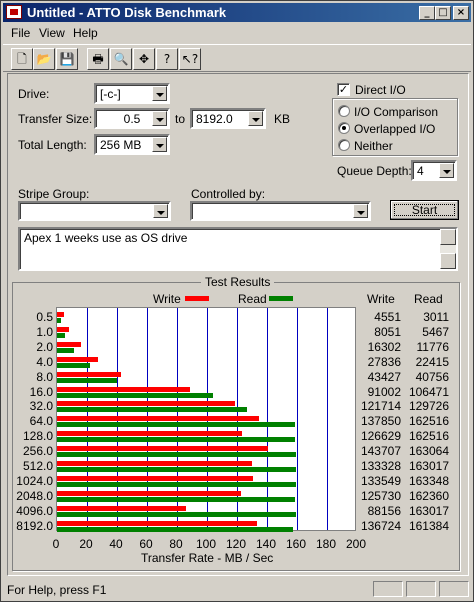 The width and height of the screenshot is (474, 602). Describe the element at coordinates (344, 128) in the screenshot. I see `overlapped-io-radio` at that location.